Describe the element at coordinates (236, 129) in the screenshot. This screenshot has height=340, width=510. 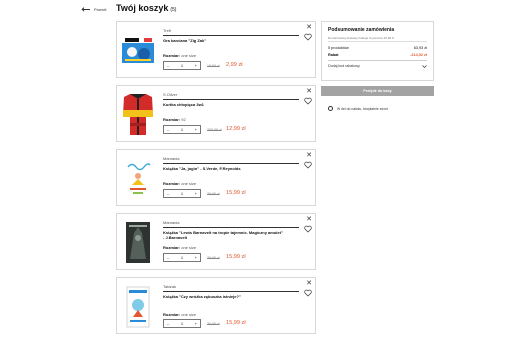
I see `current-price: 12,99 zł` at that location.